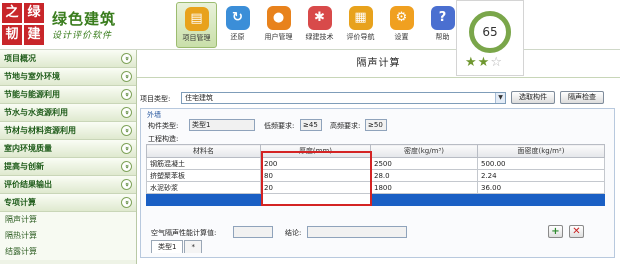 The width and height of the screenshot is (620, 264). What do you see at coordinates (203, 151) in the screenshot?
I see `column-header-material: 材料名` at bounding box center [203, 151].